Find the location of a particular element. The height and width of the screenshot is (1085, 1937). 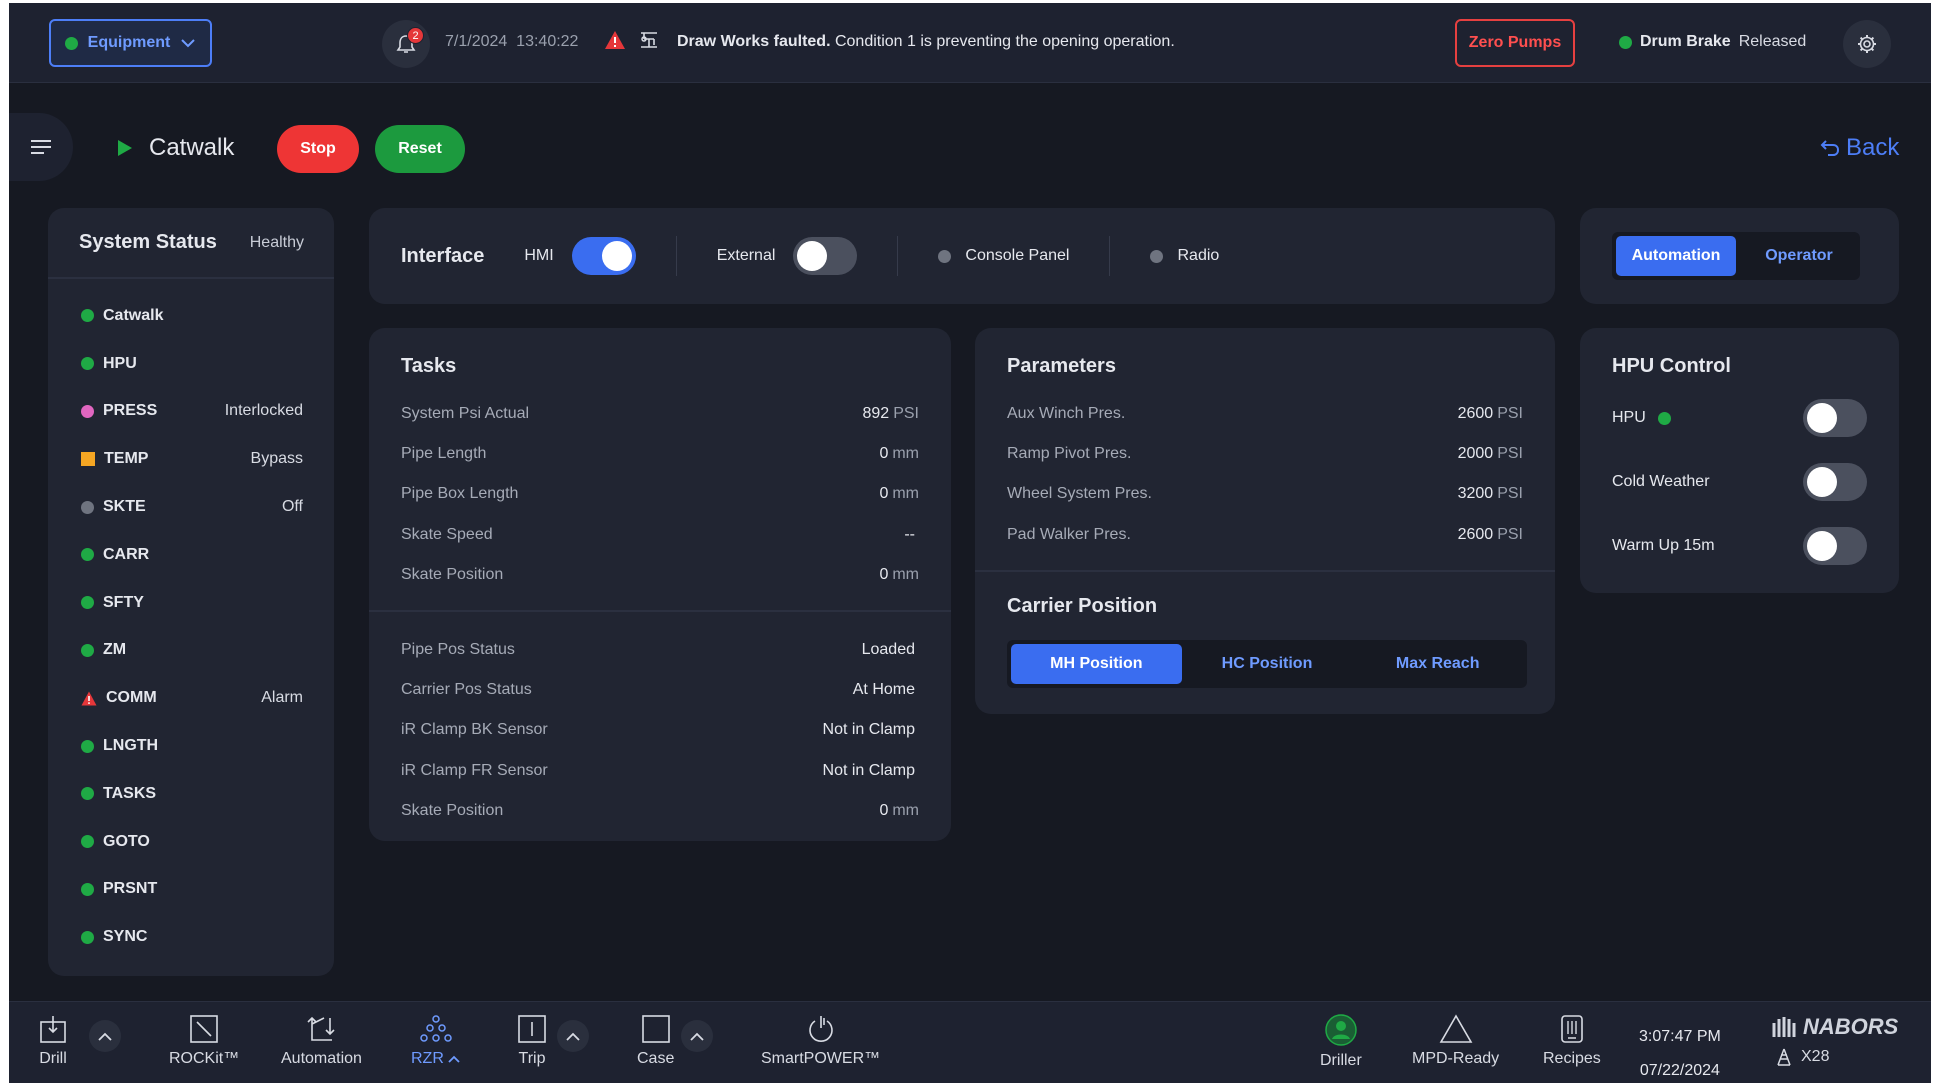

row-label: System Psi Actual is located at coordinates (465, 414).